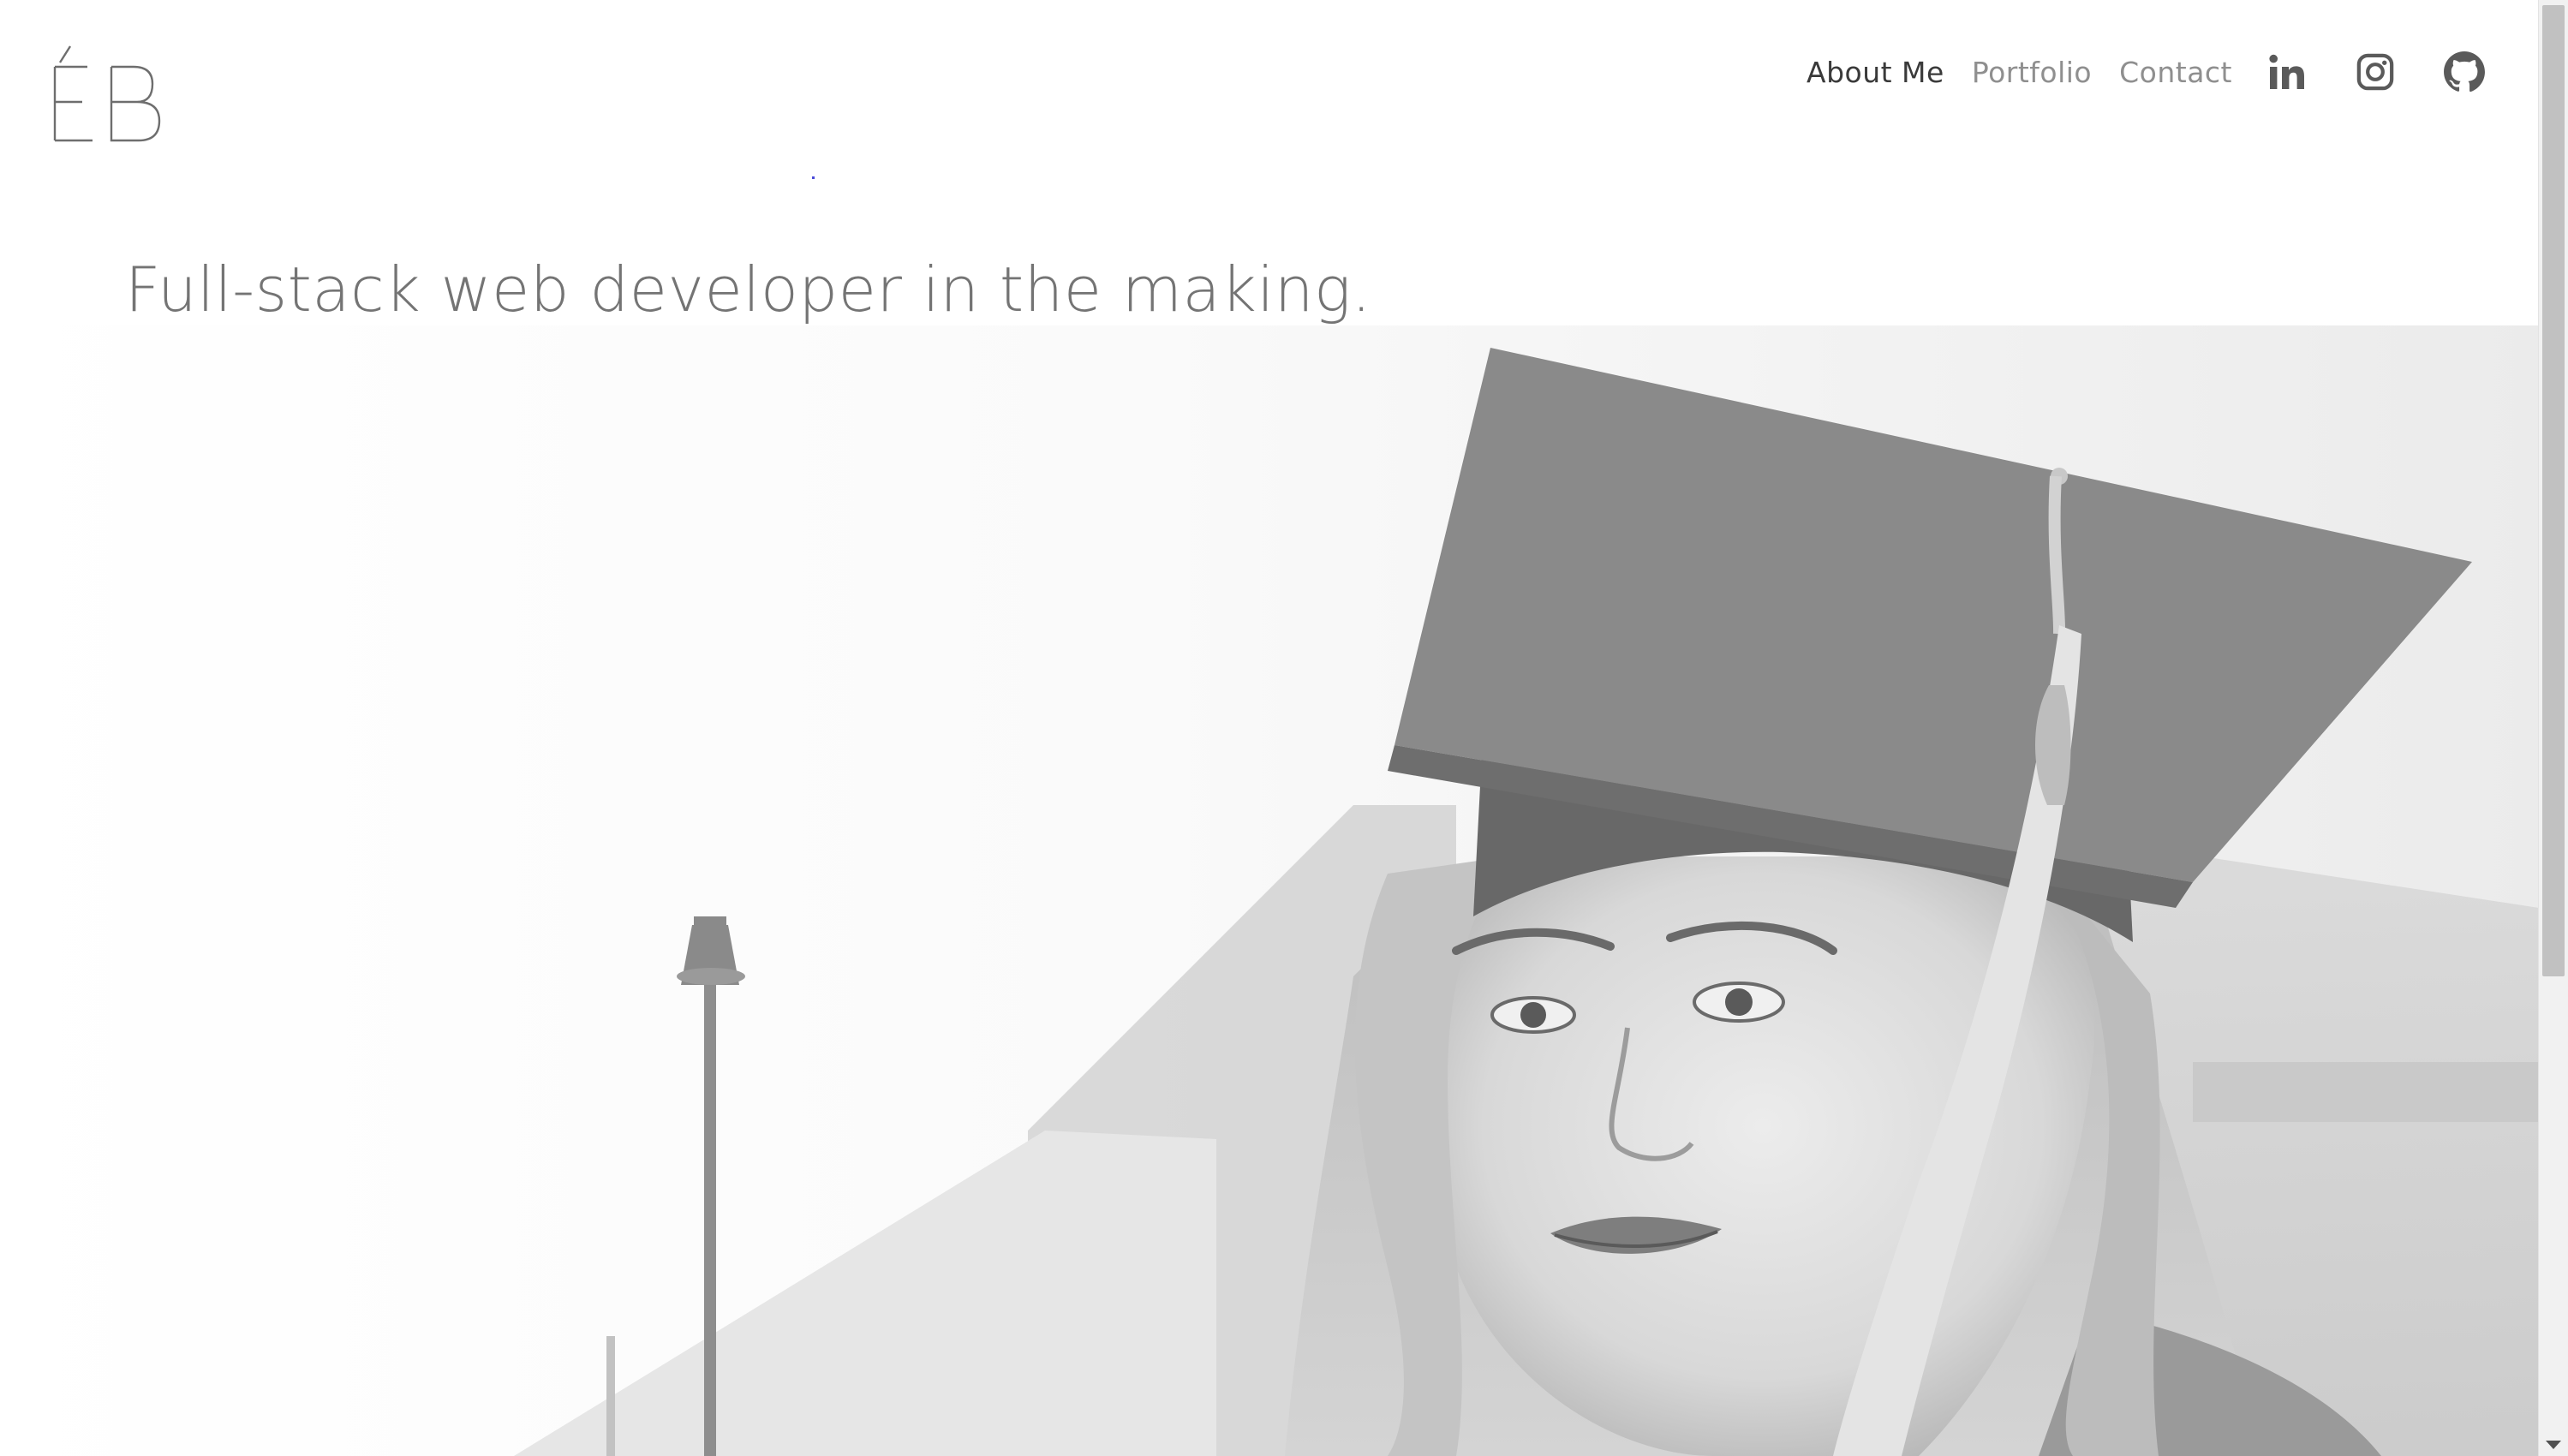 This screenshot has height=1456, width=2568. Describe the element at coordinates (1875, 72) in the screenshot. I see `nav-about-me: About Me` at that location.